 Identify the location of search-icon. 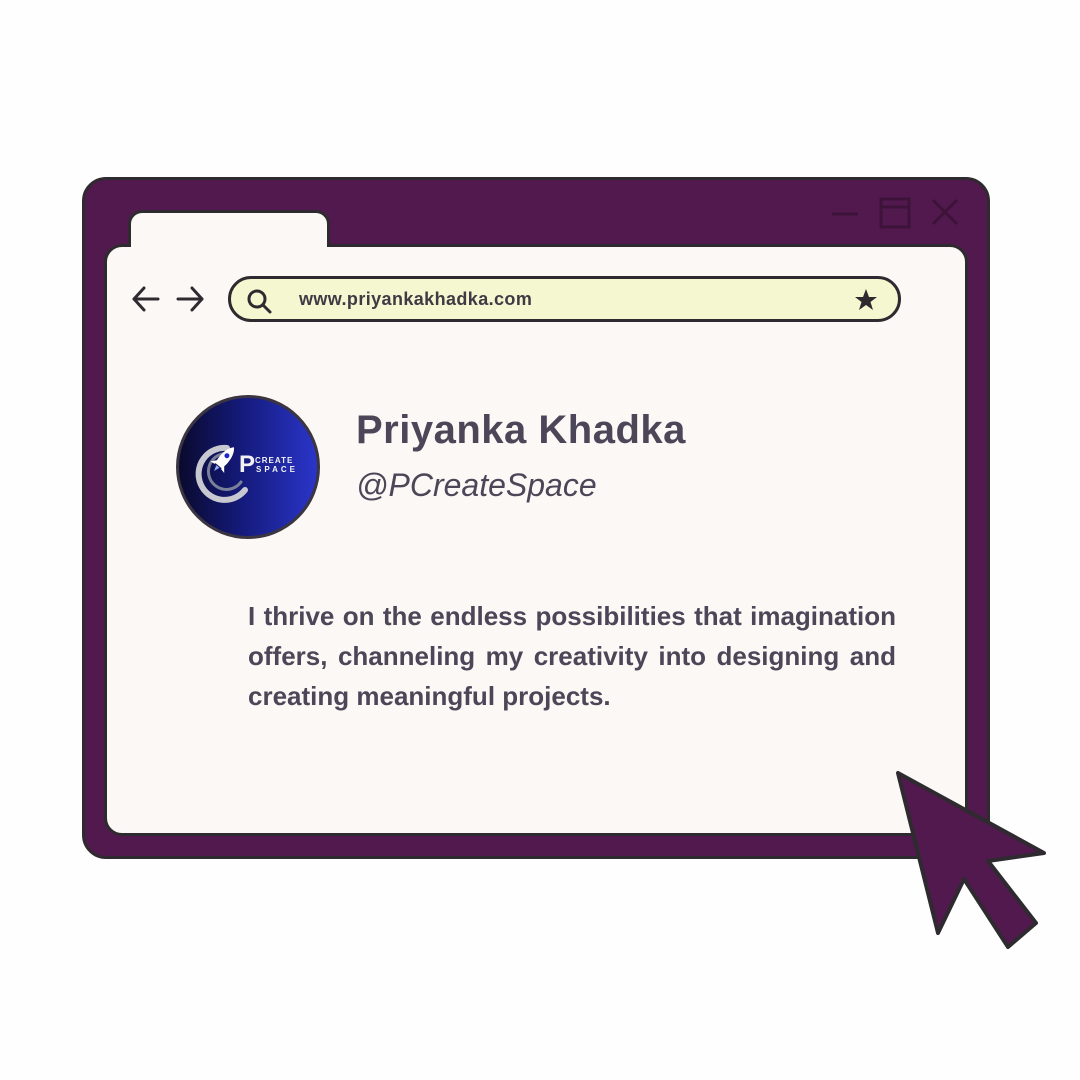
(259, 301).